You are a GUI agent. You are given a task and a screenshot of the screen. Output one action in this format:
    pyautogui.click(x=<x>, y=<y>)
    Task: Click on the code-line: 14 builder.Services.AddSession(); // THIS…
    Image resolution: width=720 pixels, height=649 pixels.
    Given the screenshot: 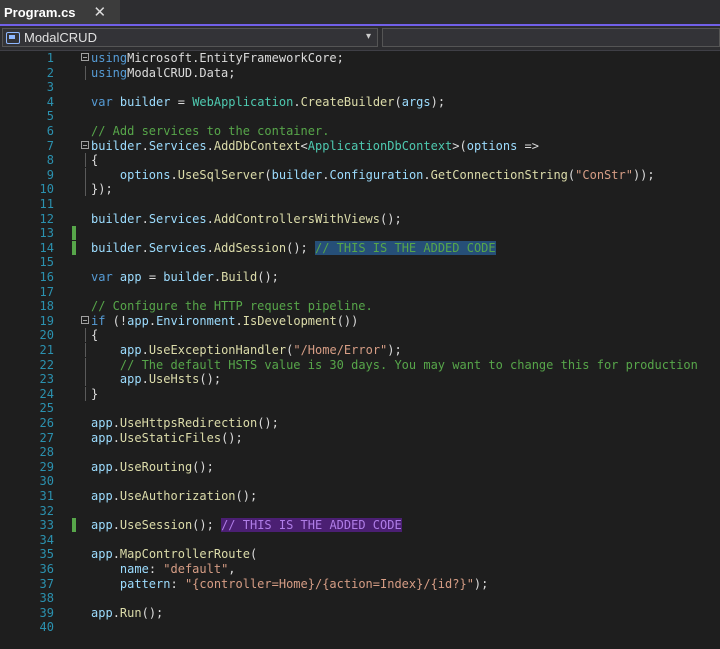 What is the action you would take?
    pyautogui.click(x=360, y=248)
    